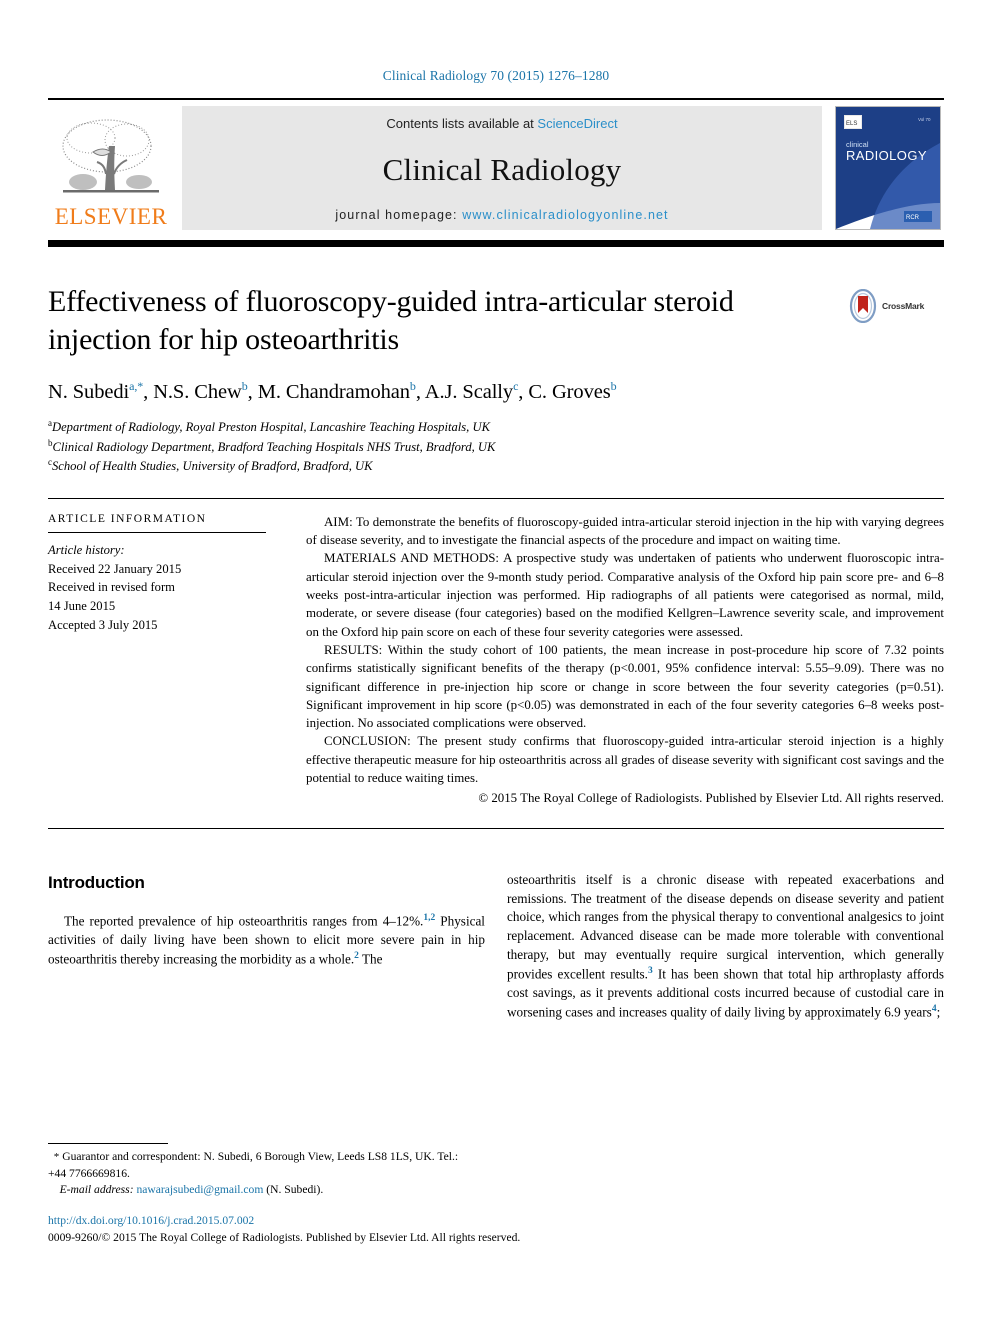 This screenshot has width=992, height=1323. I want to click on author-marks-4: b, so click(613, 386).